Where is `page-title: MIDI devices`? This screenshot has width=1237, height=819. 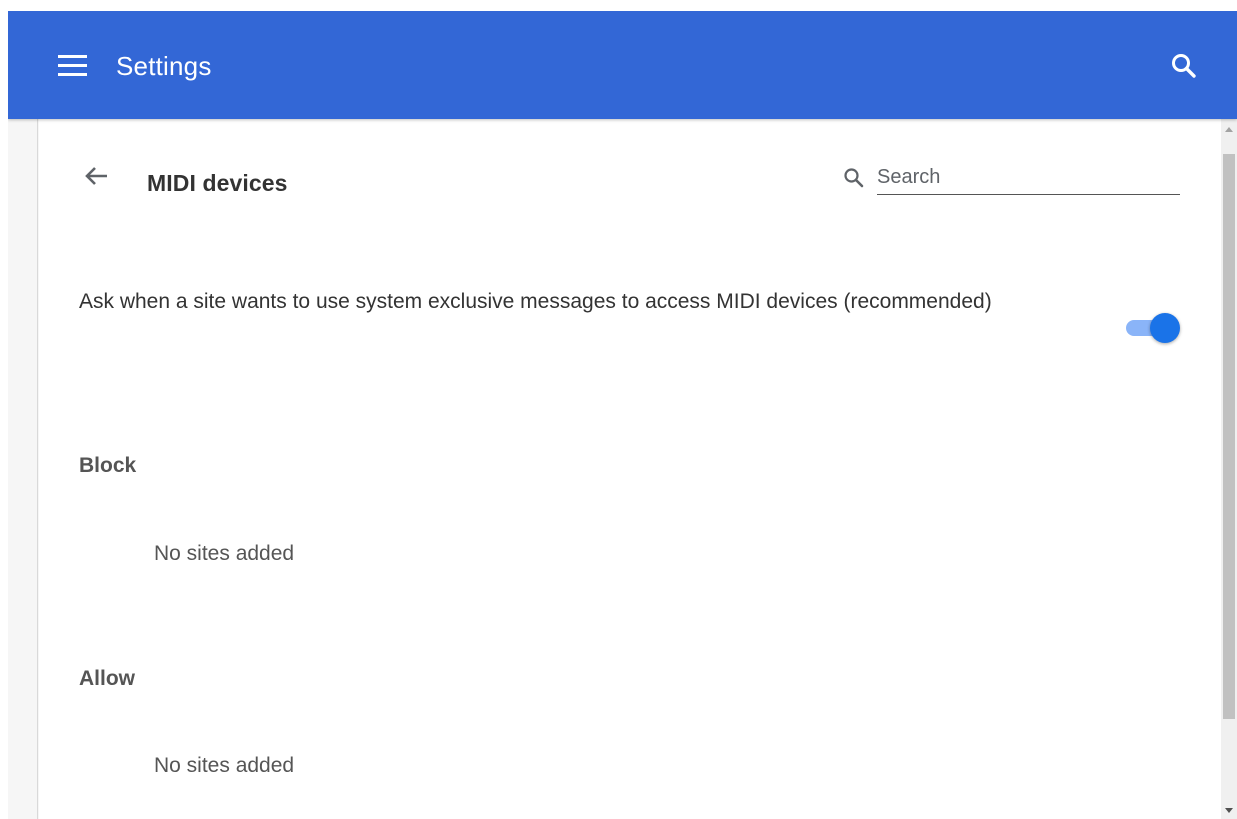
page-title: MIDI devices is located at coordinates (217, 183).